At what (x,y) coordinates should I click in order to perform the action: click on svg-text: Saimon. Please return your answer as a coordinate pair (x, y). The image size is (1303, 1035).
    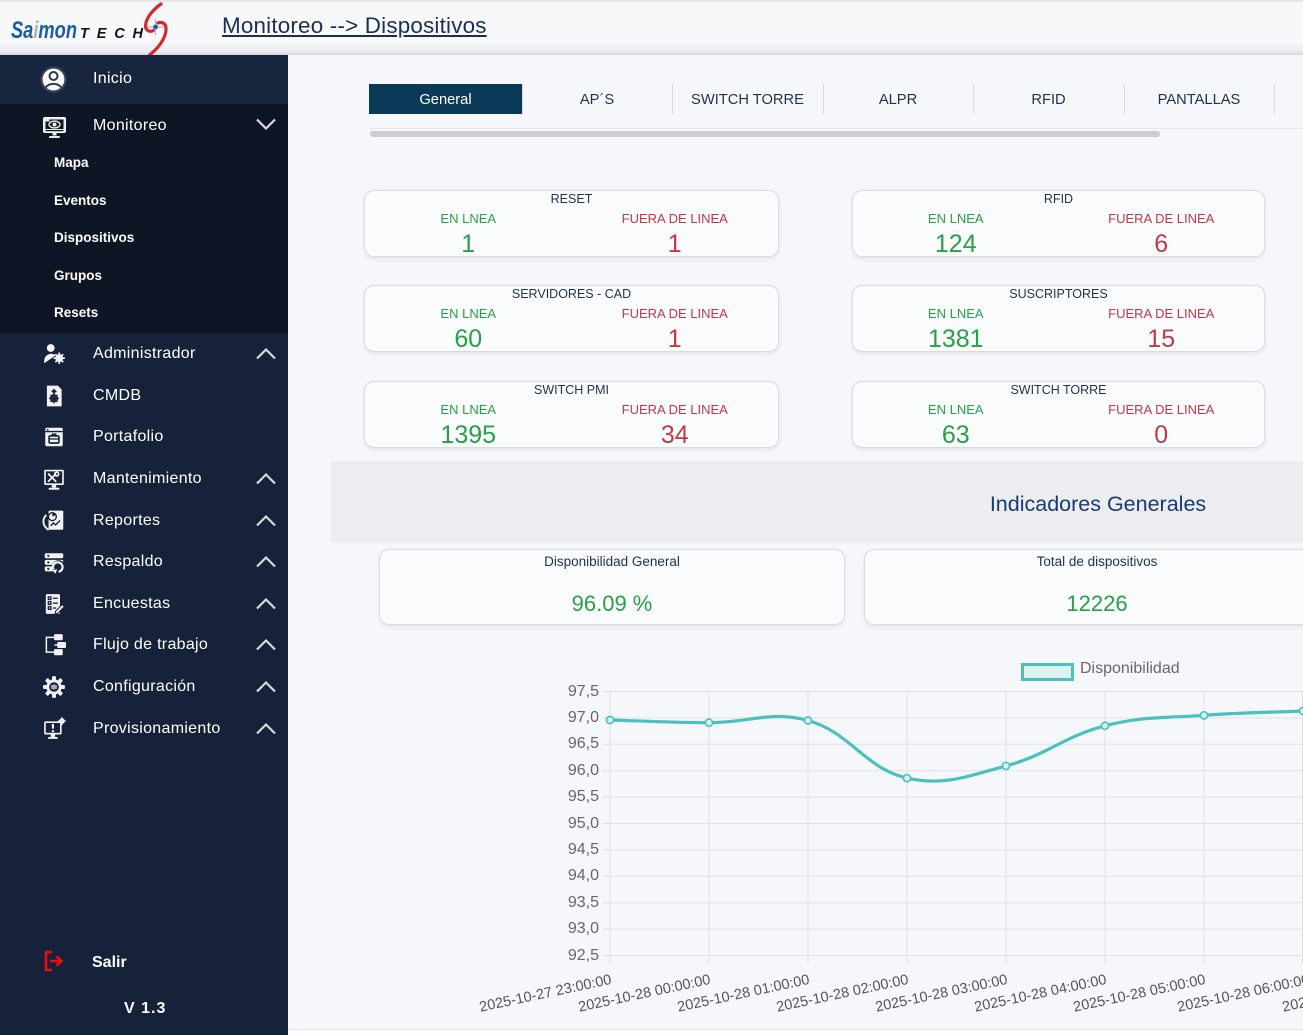
    Looking at the image, I should click on (44, 30).